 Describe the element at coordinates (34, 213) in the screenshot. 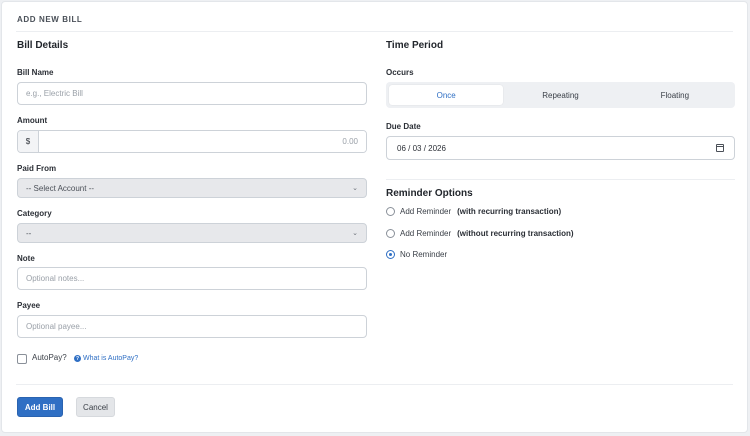

I see `category-label: Category` at that location.